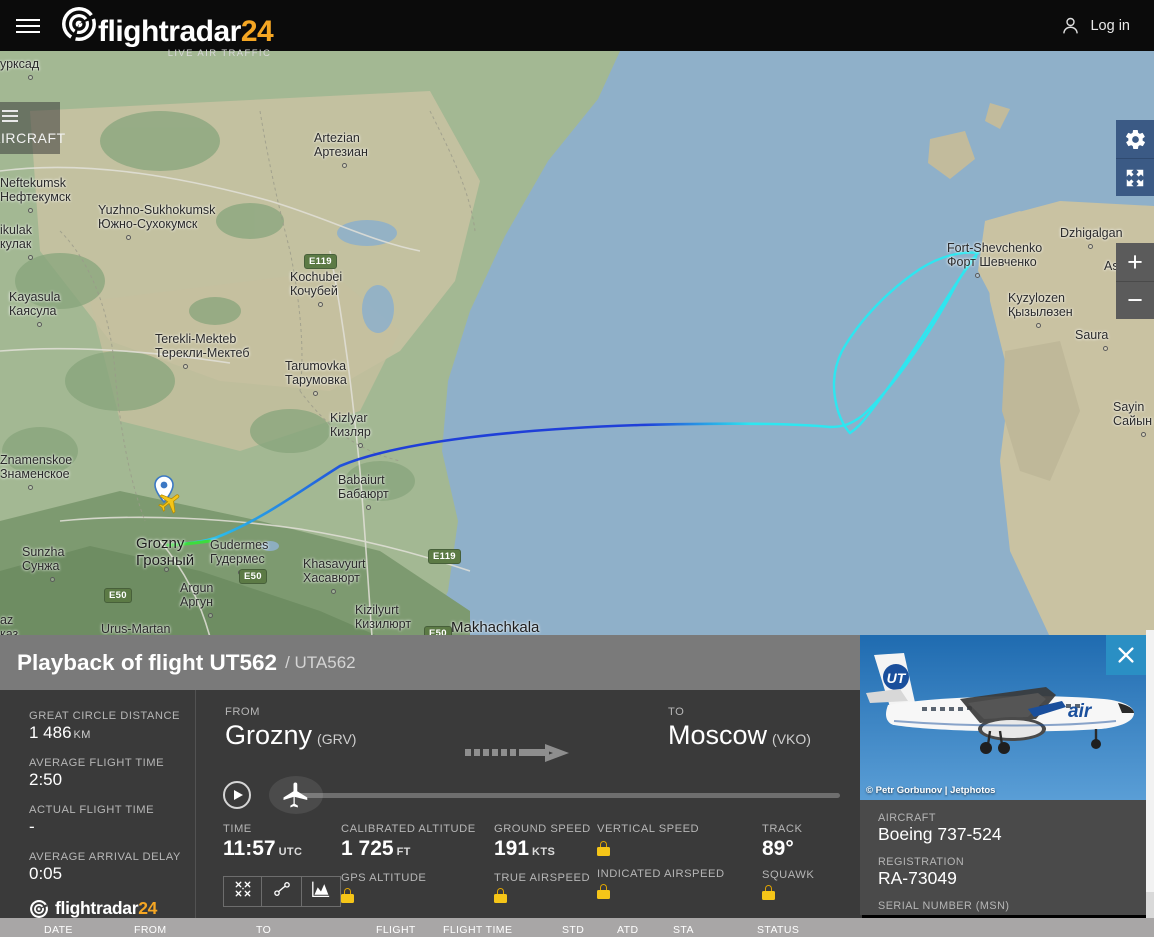 The width and height of the screenshot is (1154, 937). I want to click on zoom-in-button: +, so click(1135, 262).